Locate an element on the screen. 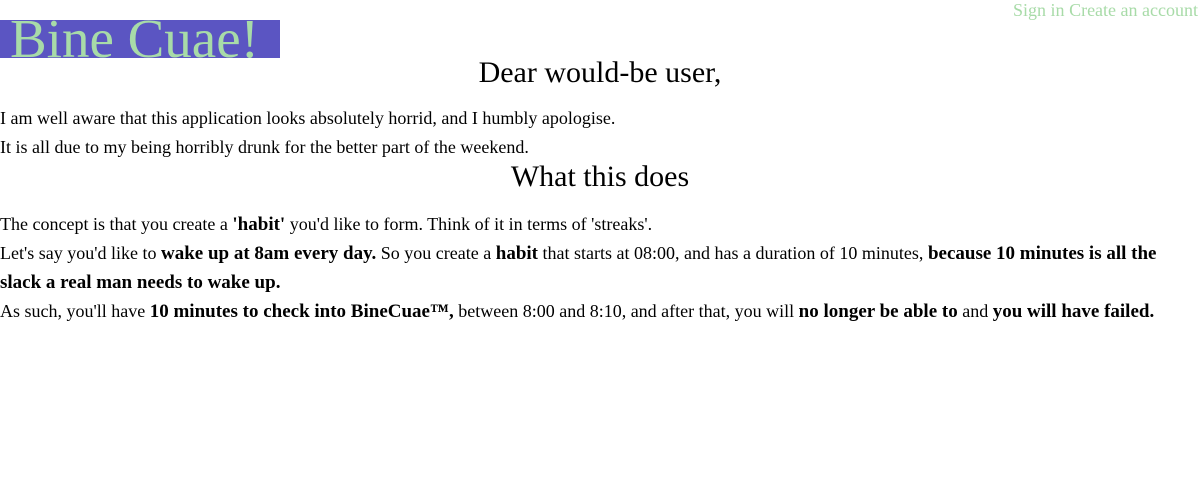 The image size is (1200, 487). consequence-text-3: and is located at coordinates (975, 311).